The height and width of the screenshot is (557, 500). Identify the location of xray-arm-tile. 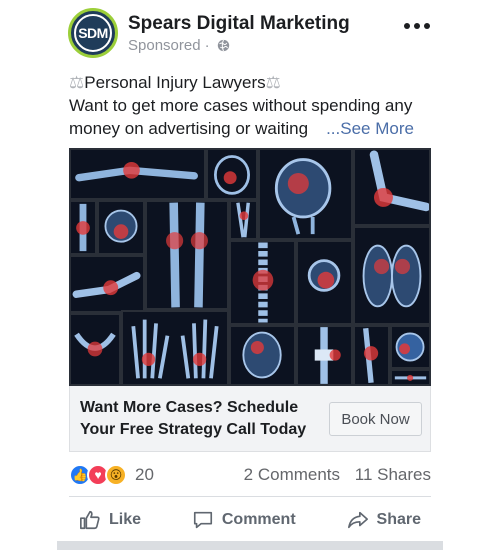
(137, 174).